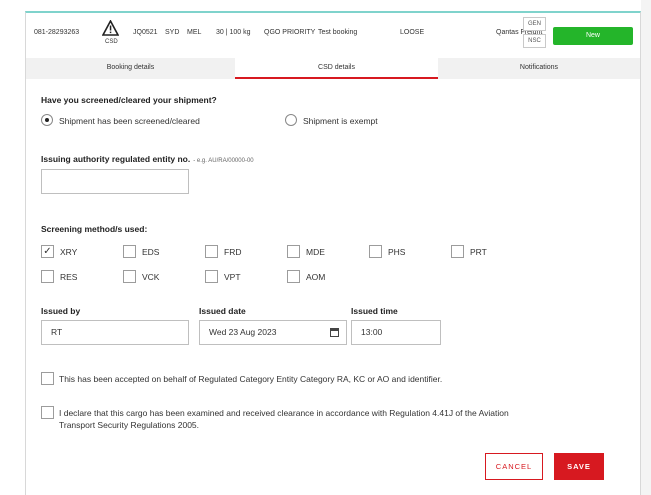 This screenshot has height=495, width=651. I want to click on packaging: LOOSE, so click(412, 32).